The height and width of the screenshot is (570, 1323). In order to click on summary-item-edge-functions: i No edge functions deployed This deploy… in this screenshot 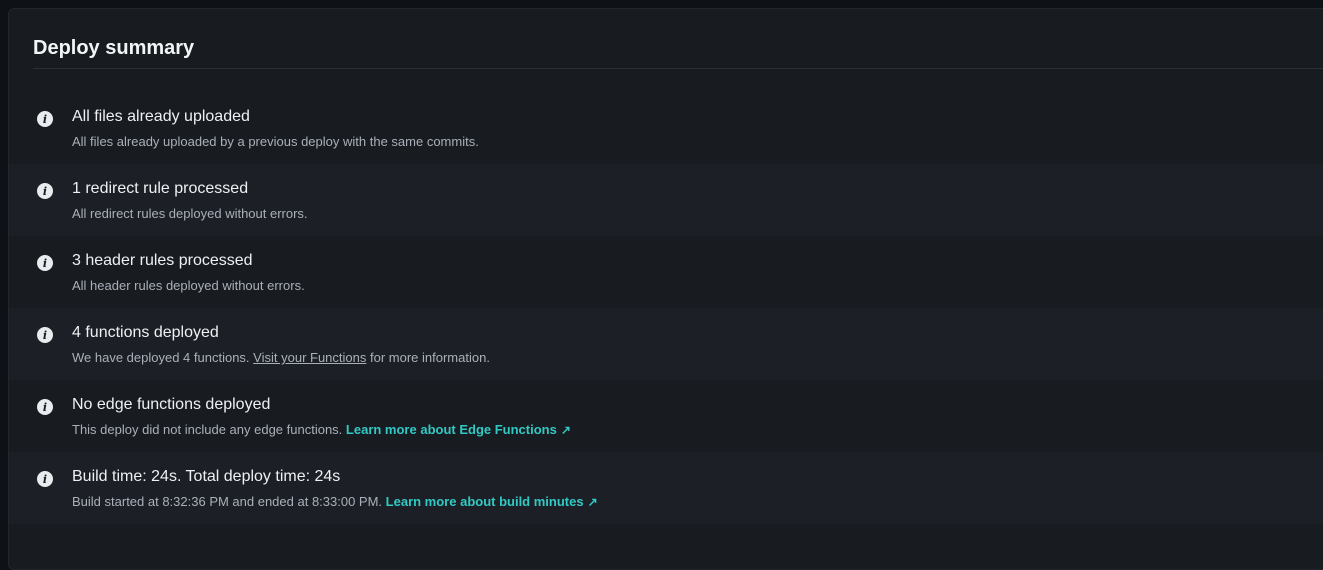, I will do `click(666, 416)`.